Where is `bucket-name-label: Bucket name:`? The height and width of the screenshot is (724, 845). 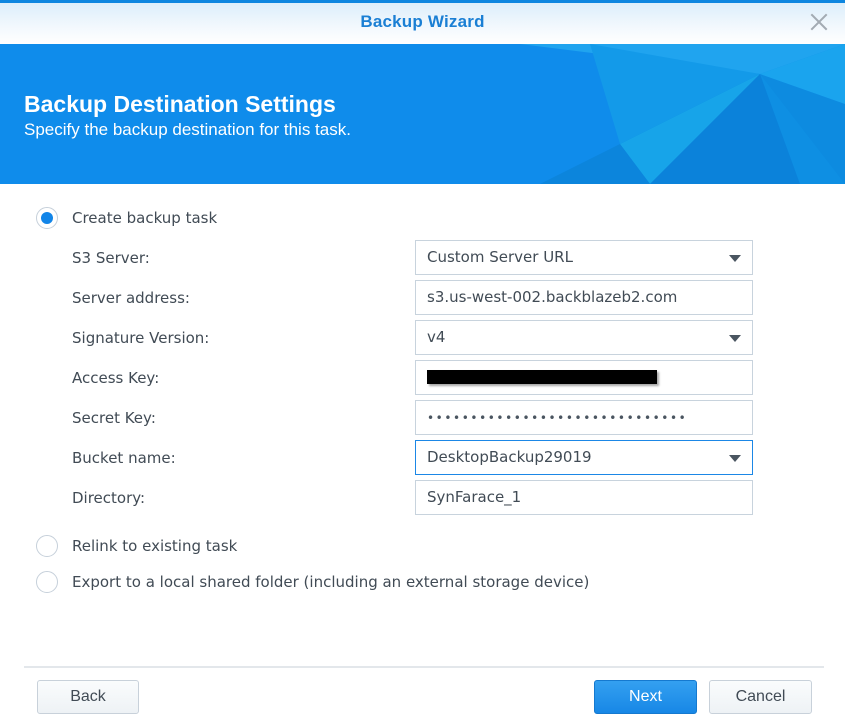
bucket-name-label: Bucket name: is located at coordinates (124, 458).